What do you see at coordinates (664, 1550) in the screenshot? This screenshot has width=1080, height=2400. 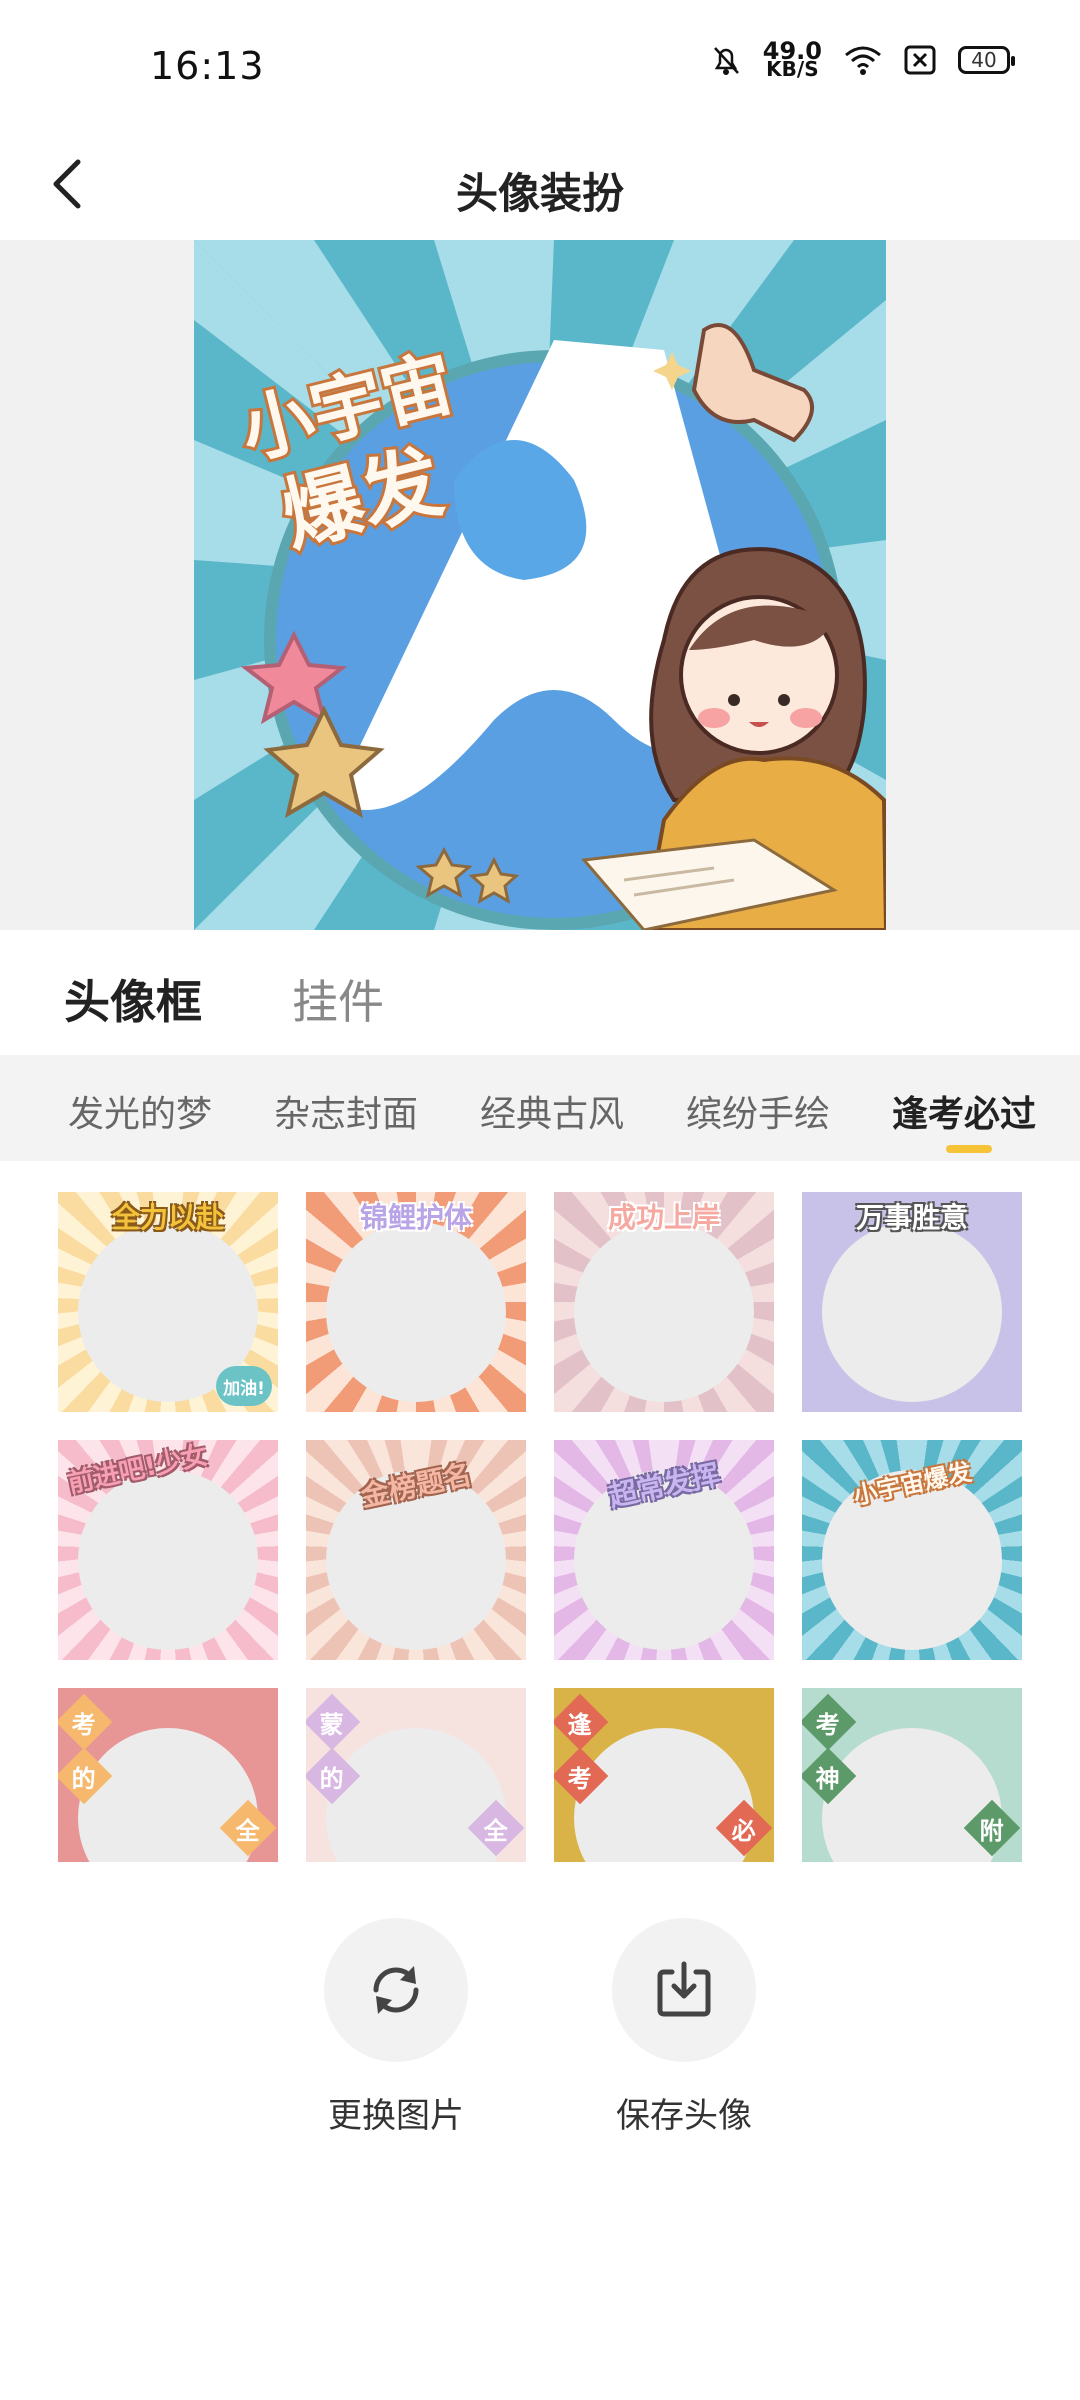 I see `frame-item: 超常发挥` at bounding box center [664, 1550].